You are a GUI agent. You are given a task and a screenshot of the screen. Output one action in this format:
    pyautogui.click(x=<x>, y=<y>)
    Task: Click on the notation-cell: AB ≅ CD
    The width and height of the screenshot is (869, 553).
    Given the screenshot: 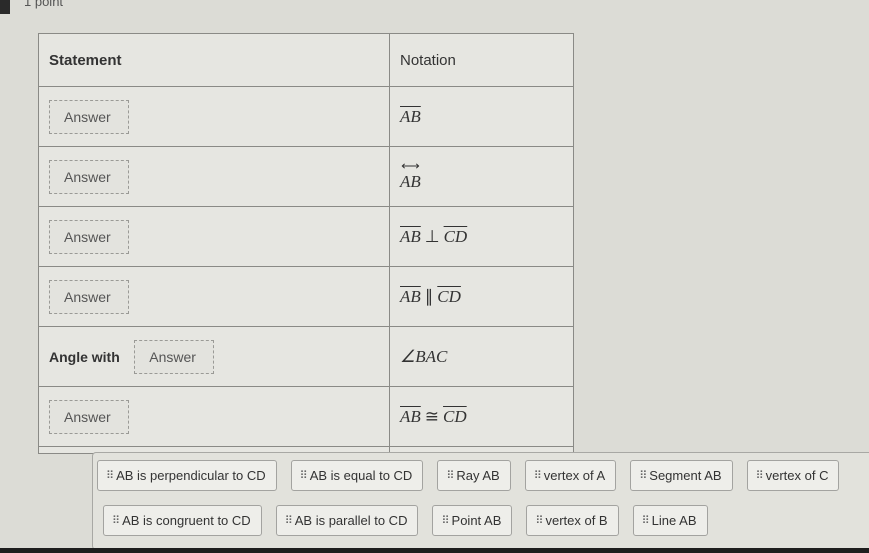 What is the action you would take?
    pyautogui.click(x=481, y=416)
    